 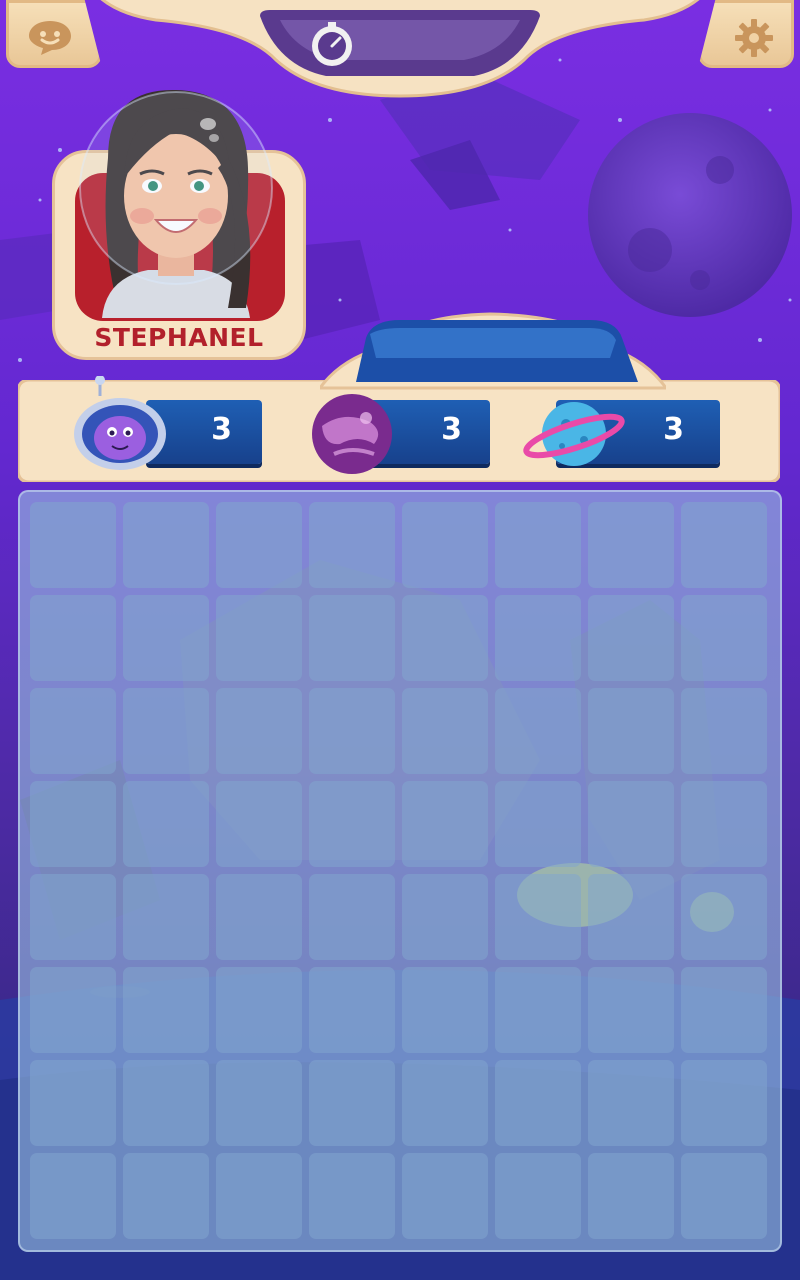 I want to click on counter-ringed-planets: 3, so click(x=622, y=433).